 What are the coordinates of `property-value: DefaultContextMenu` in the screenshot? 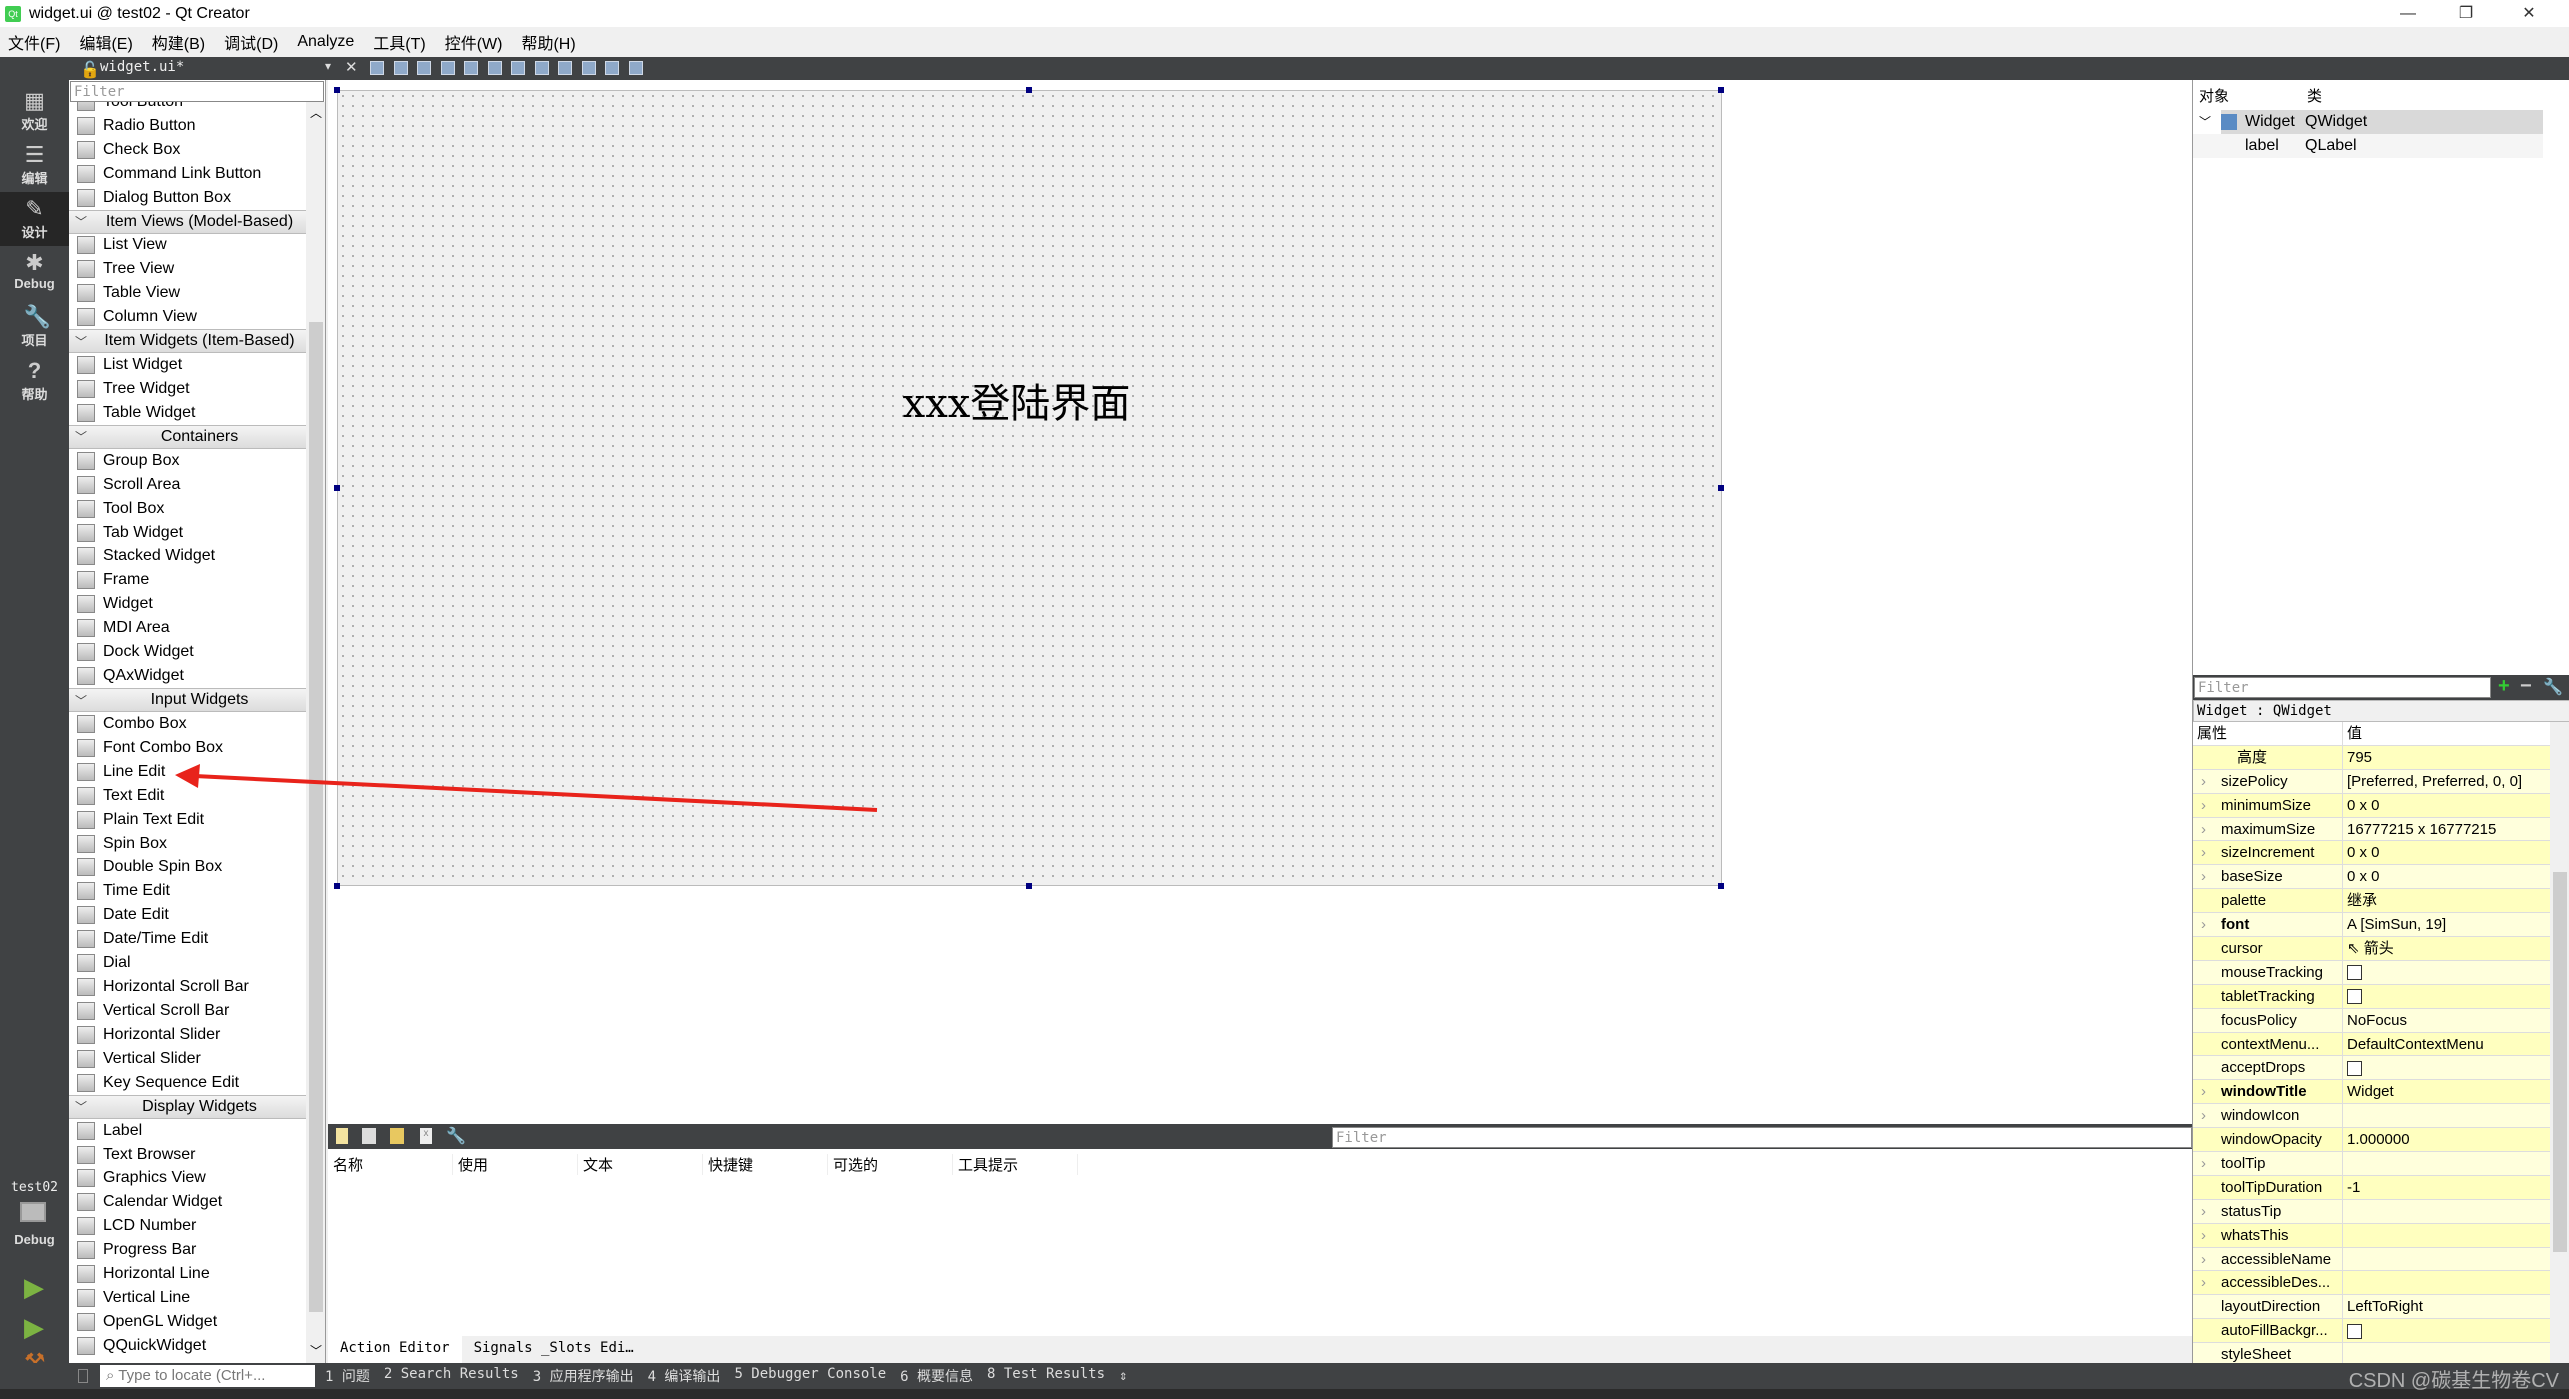 It's located at (2456, 1044).